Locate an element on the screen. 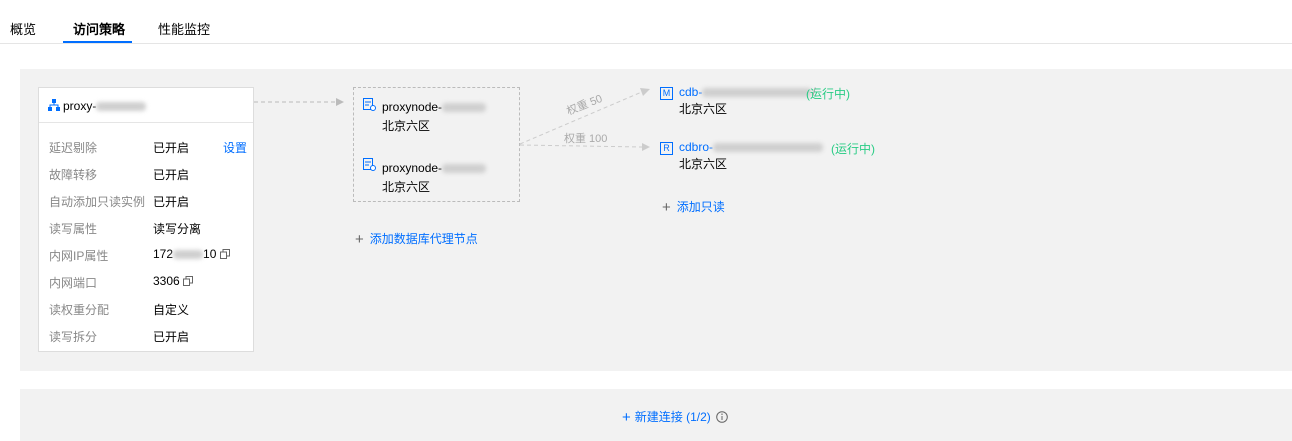  add-readonly-label: 添加只读 is located at coordinates (700, 207).